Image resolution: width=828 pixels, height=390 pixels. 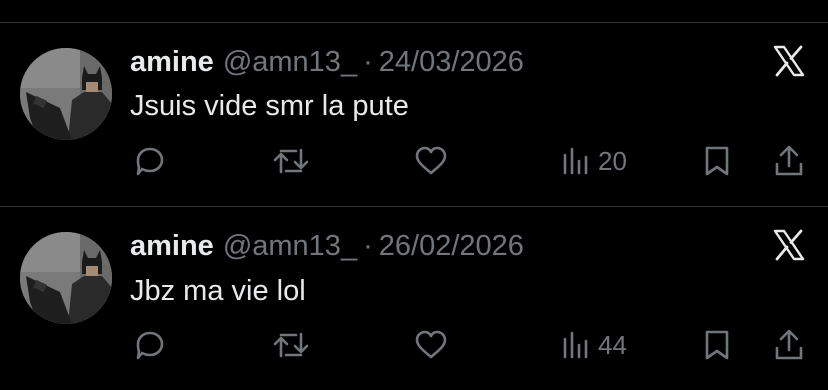 I want to click on views-count: 20, so click(x=612, y=161).